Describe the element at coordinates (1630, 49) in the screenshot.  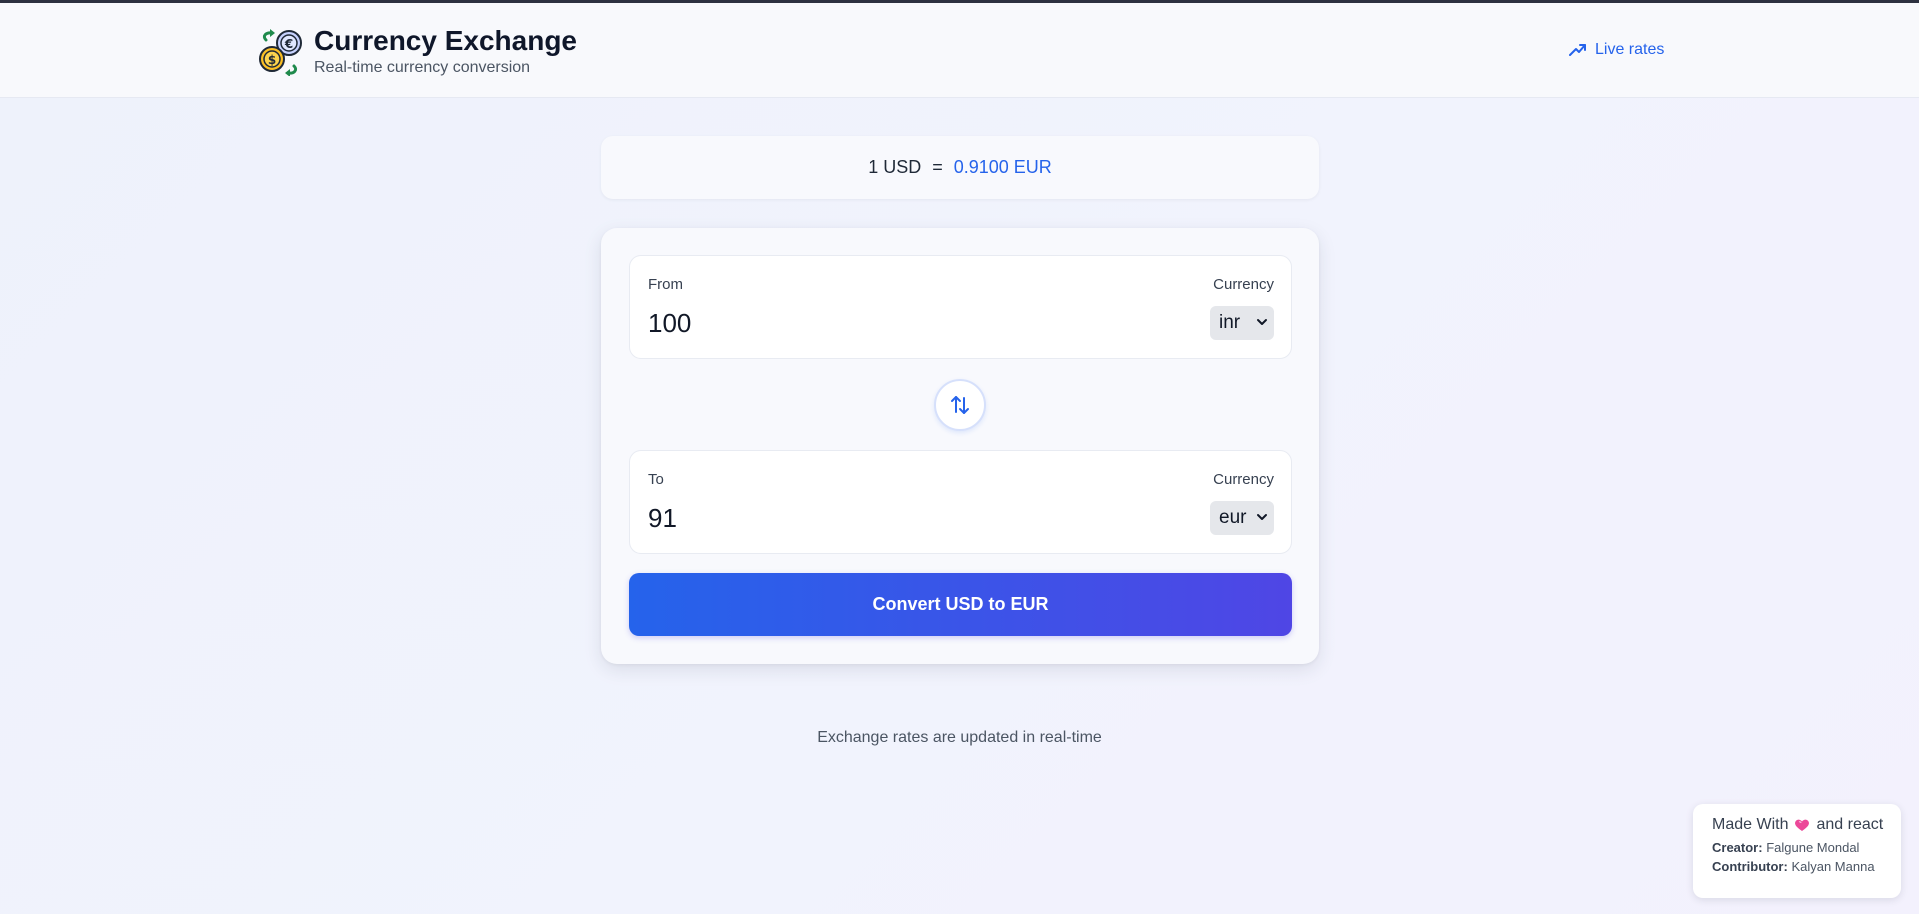
I see `live-rates-label: Live rates` at that location.